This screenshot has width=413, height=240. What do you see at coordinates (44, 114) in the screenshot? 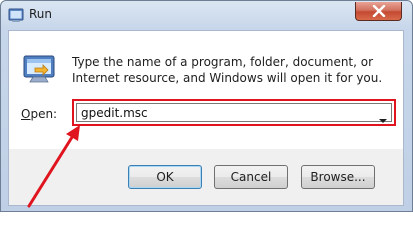
I see `open-label-text: pen:` at bounding box center [44, 114].